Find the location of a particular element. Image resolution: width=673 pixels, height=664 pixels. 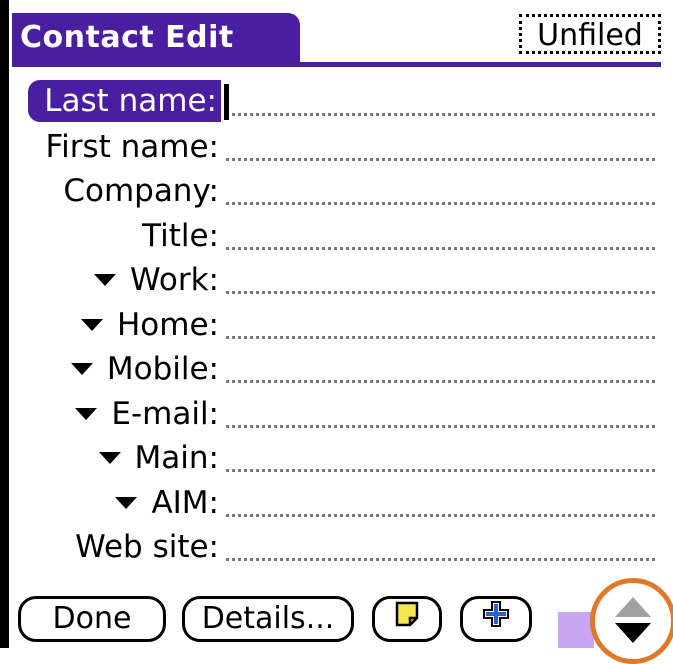

field-row: Mobile: is located at coordinates (336, 369).